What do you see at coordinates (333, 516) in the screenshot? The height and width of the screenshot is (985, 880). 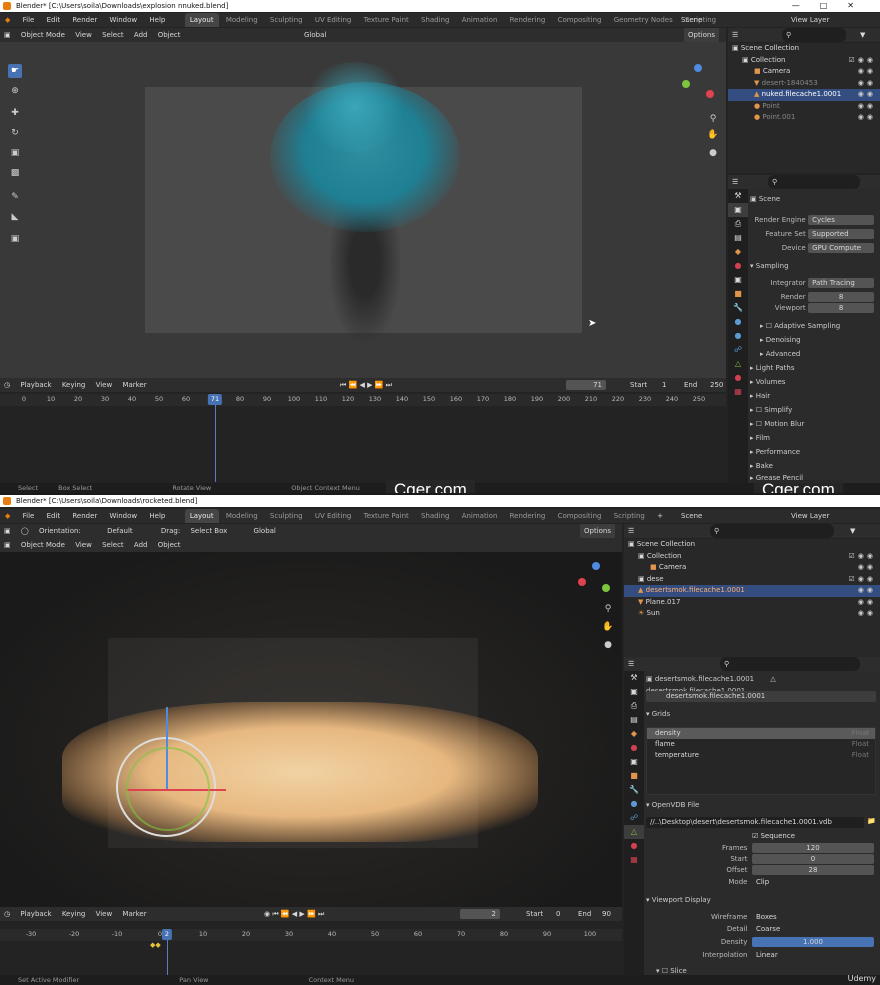 I see `tab-uv-editing: UV Editing` at bounding box center [333, 516].